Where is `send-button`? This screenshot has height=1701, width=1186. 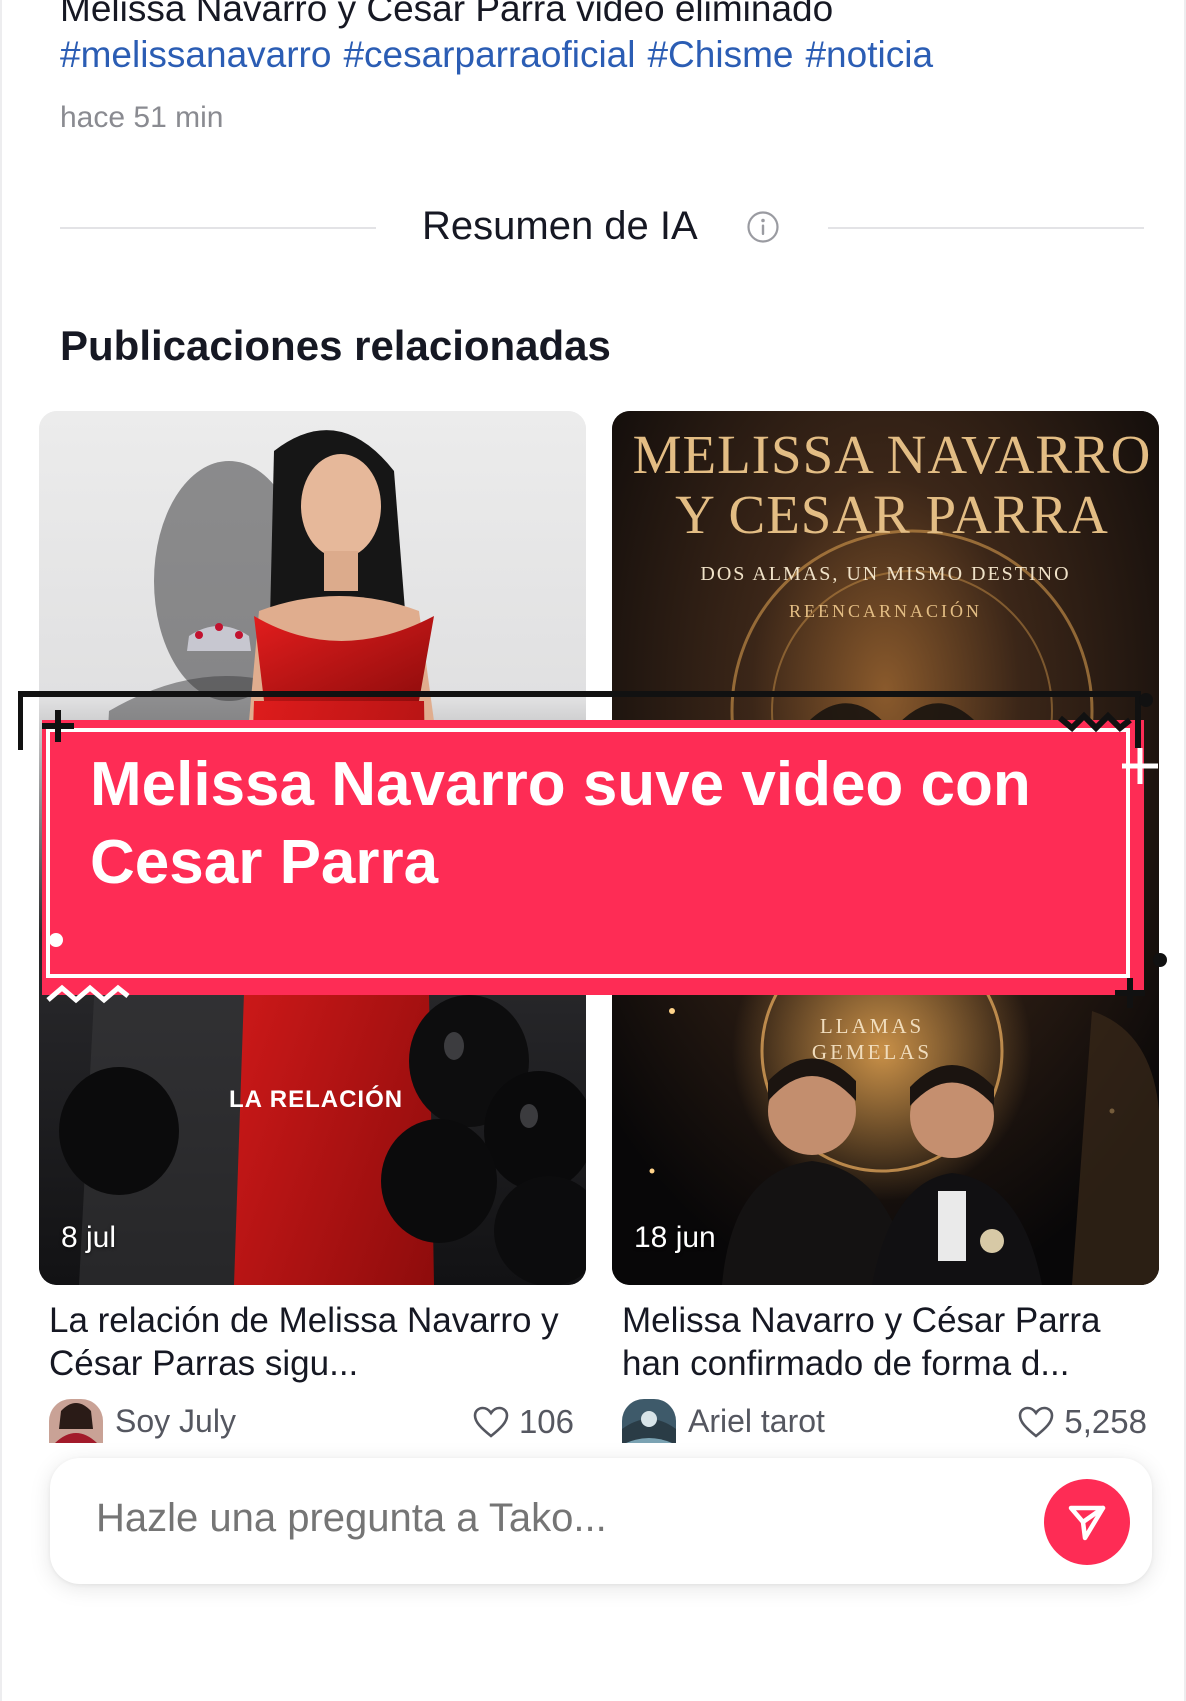 send-button is located at coordinates (1087, 1522).